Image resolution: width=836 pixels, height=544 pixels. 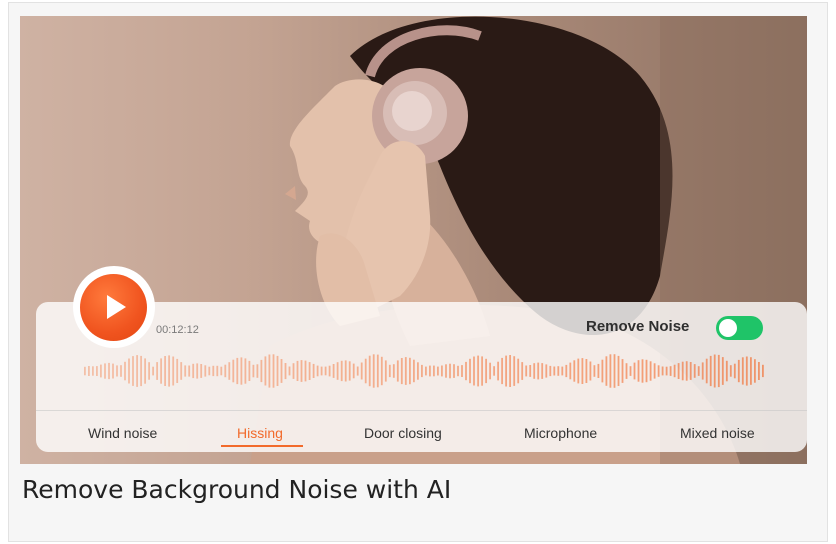 What do you see at coordinates (421, 410) in the screenshot?
I see `divider` at bounding box center [421, 410].